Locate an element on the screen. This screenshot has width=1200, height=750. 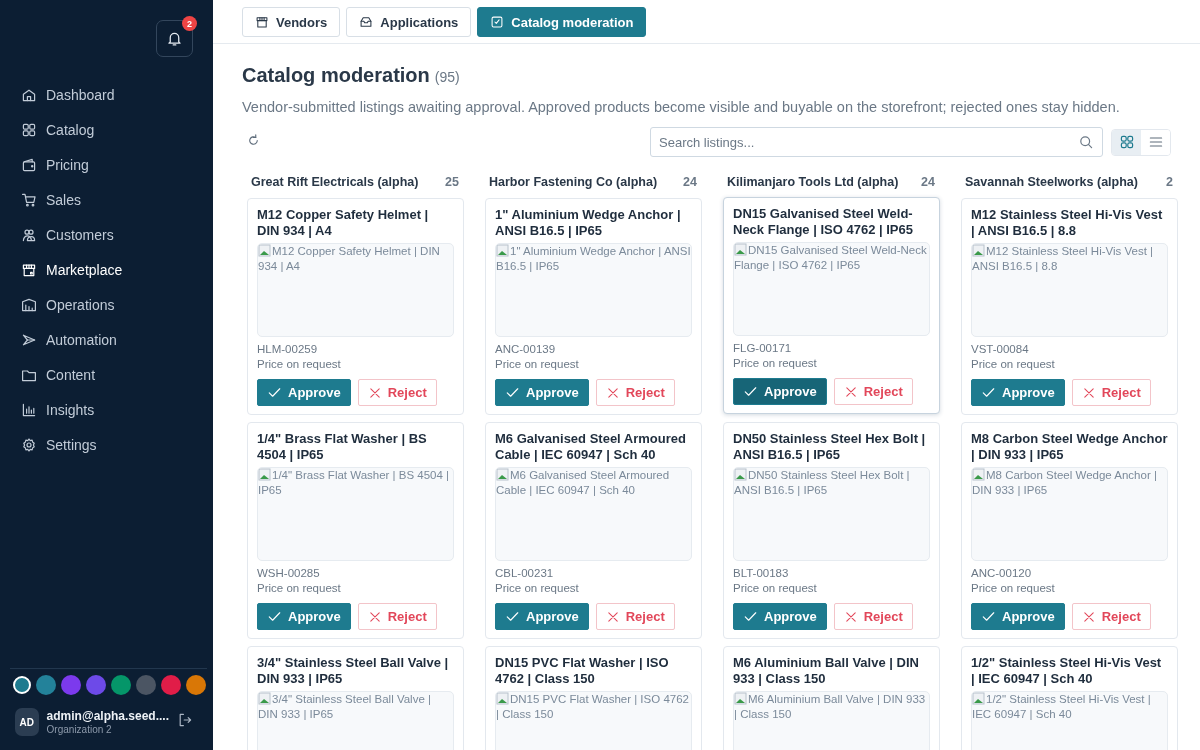
grid-view-button is located at coordinates (1126, 142).